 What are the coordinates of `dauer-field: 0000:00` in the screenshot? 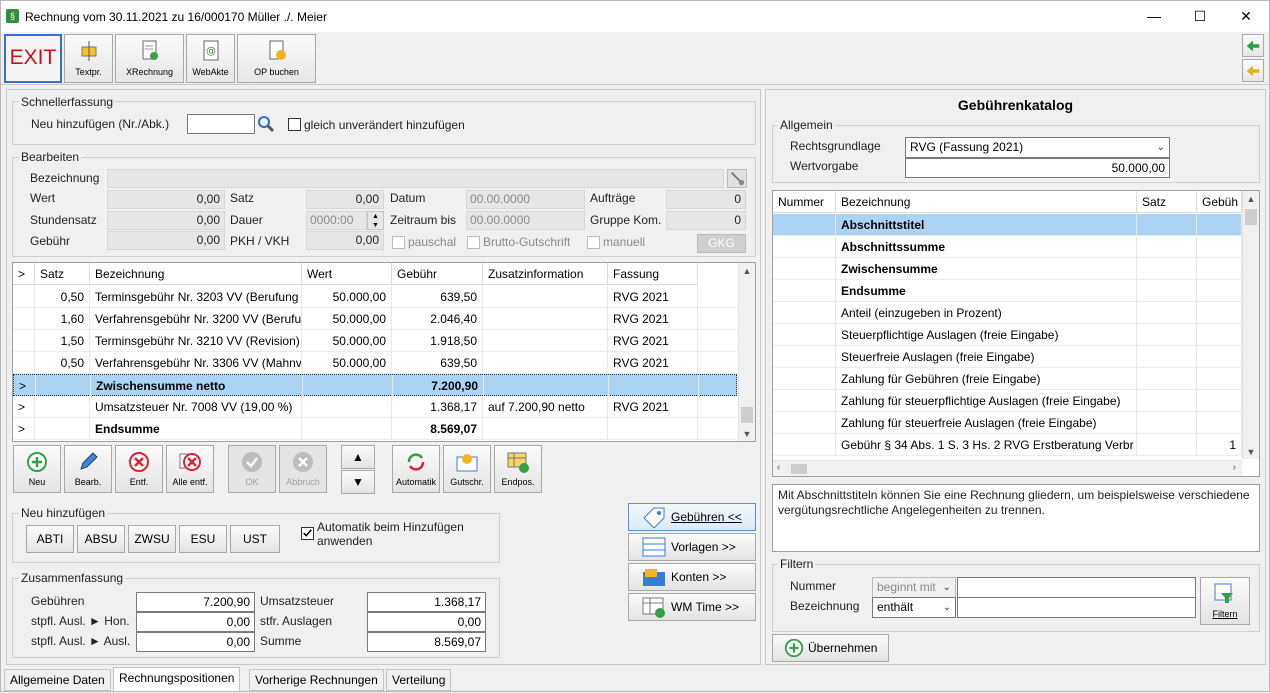 It's located at (336, 220).